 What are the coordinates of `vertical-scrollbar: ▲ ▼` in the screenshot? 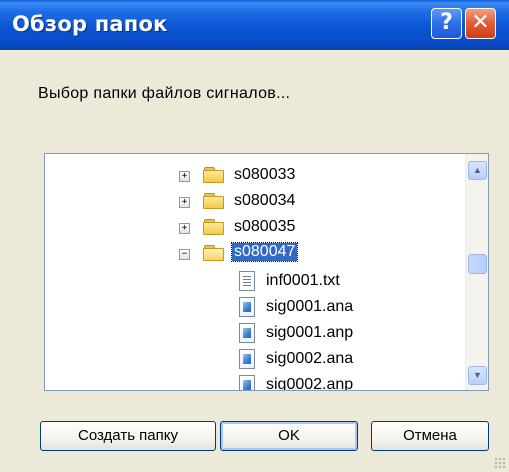 It's located at (476, 272).